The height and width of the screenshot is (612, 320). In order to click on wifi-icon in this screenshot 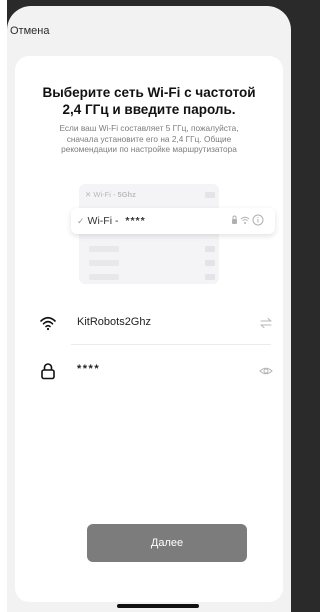, I will do `click(48, 323)`.